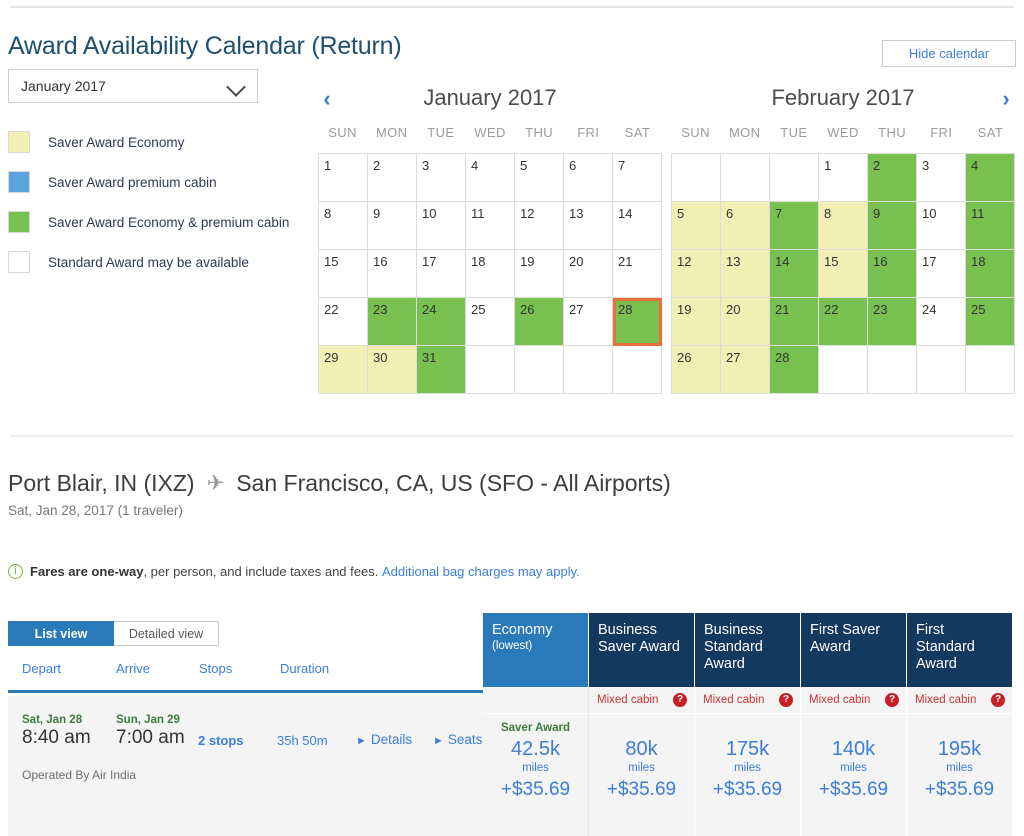 The image size is (1024, 836). I want to click on prev-month-arrow-icon: ‹, so click(327, 99).